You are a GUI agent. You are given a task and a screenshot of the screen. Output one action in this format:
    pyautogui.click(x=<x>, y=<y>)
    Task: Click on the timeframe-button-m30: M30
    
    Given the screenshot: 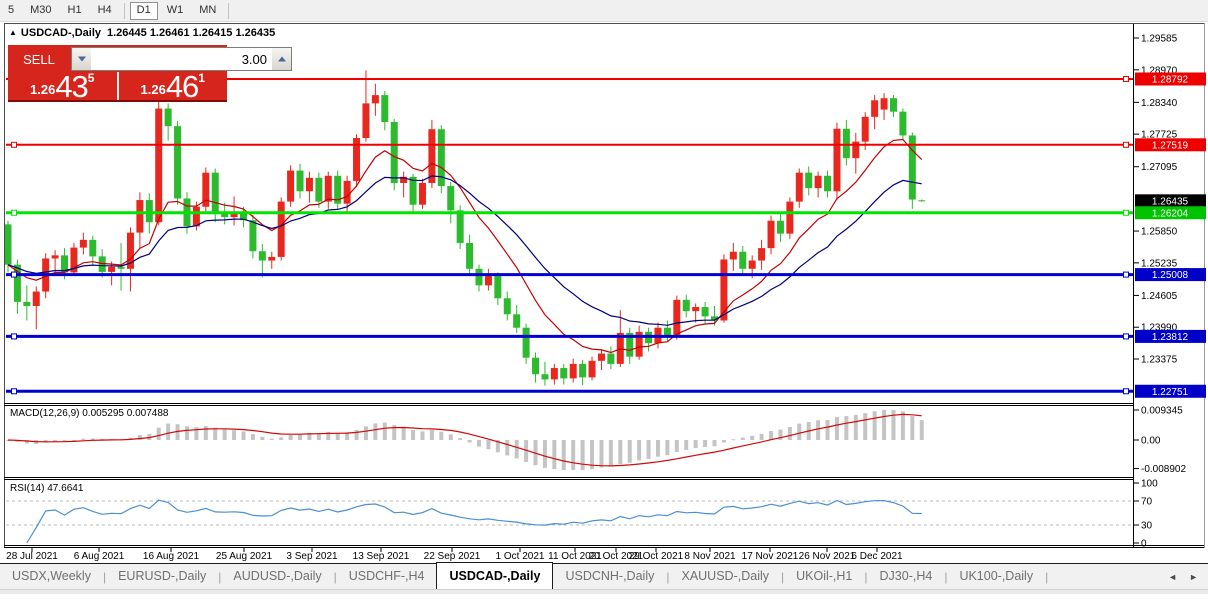 What is the action you would take?
    pyautogui.click(x=40, y=11)
    